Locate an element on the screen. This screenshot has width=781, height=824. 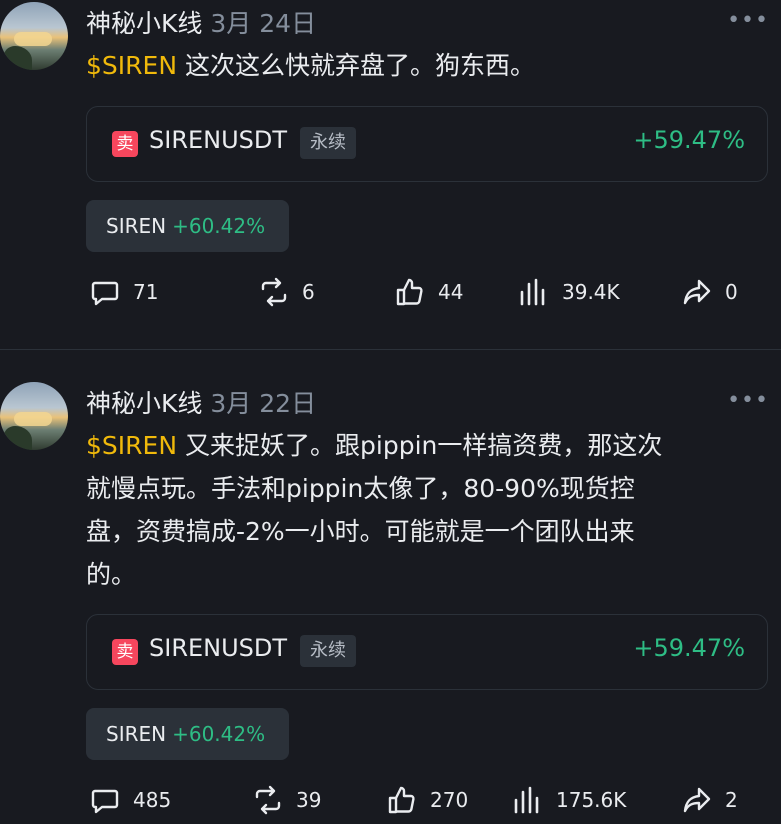
like-count: 44 is located at coordinates (451, 292).